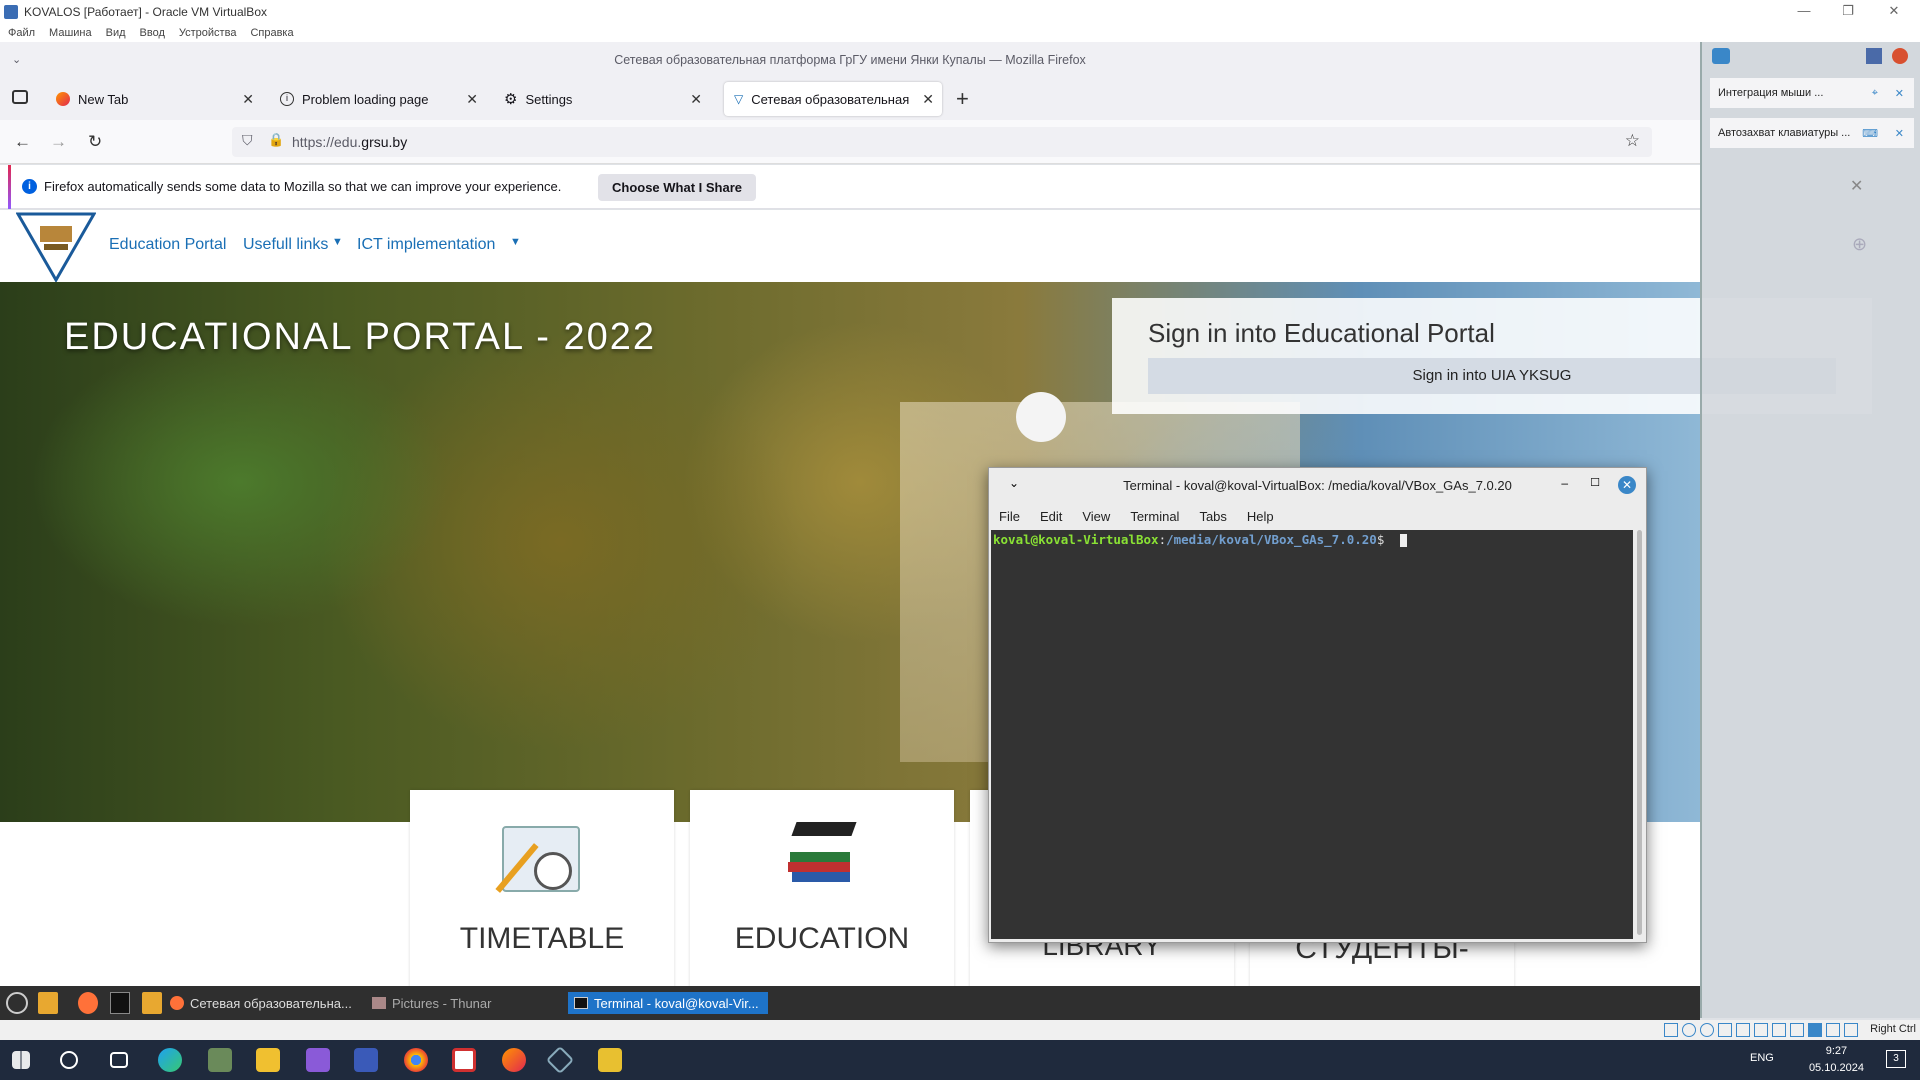  I want to click on mouse-integration-item: Интеграция мыши ... ⌖ ✕, so click(1812, 93).